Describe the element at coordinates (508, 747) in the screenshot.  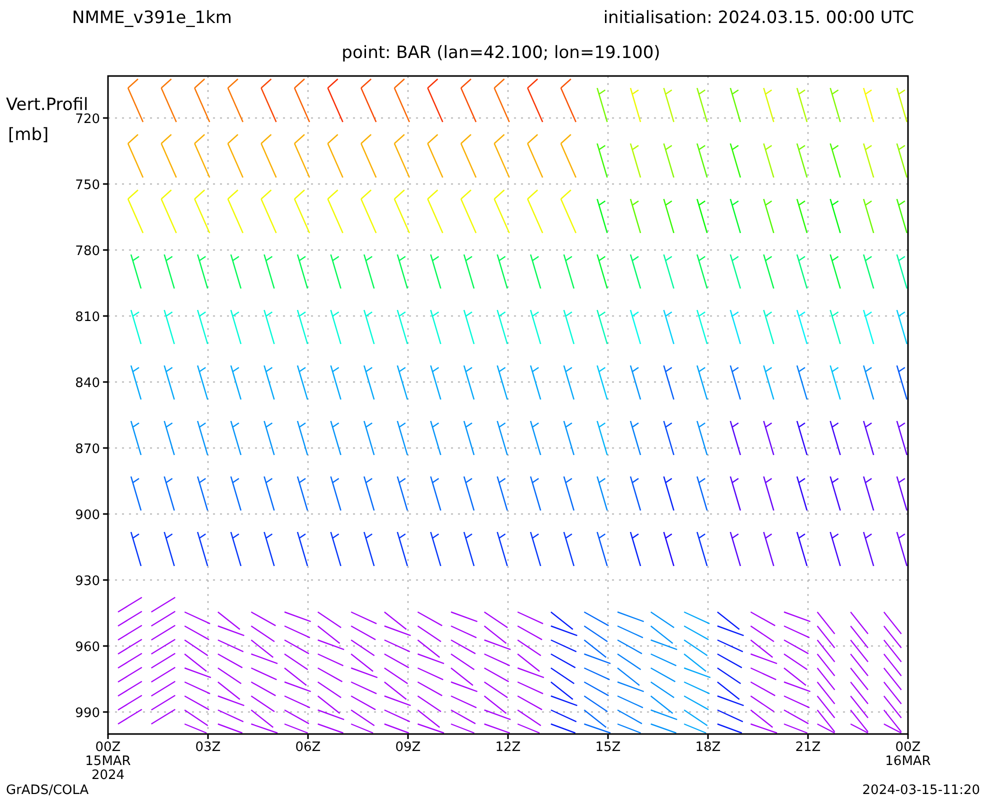
I see `x-tick-label: 12Z` at that location.